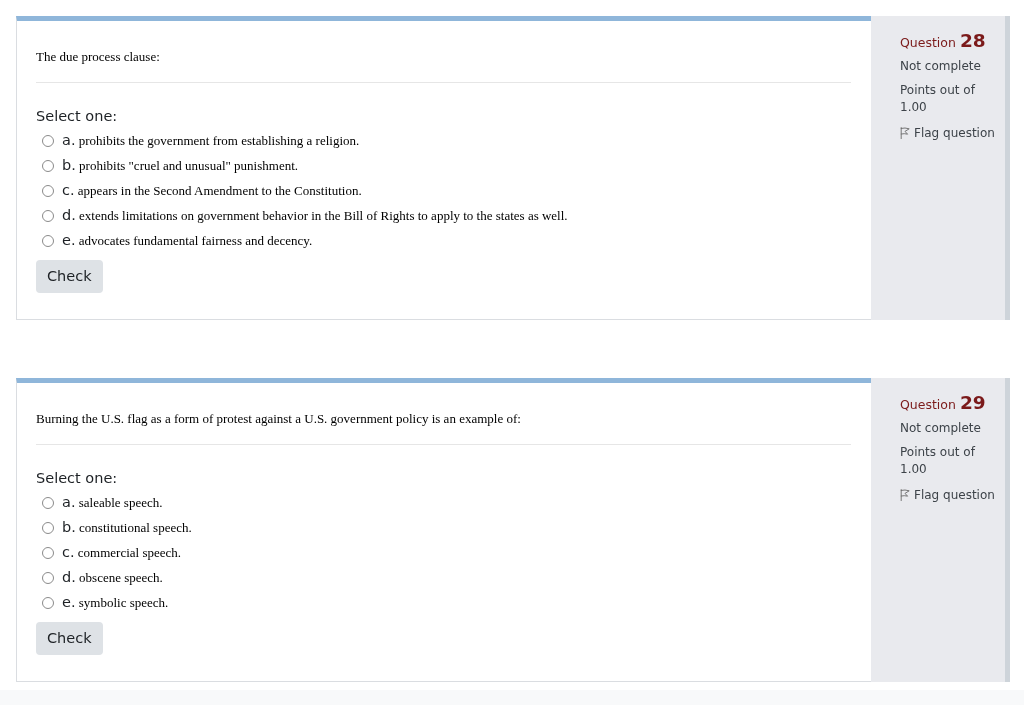 This screenshot has width=1024, height=705. Describe the element at coordinates (943, 403) in the screenshot. I see `question-number: Question 29` at that location.